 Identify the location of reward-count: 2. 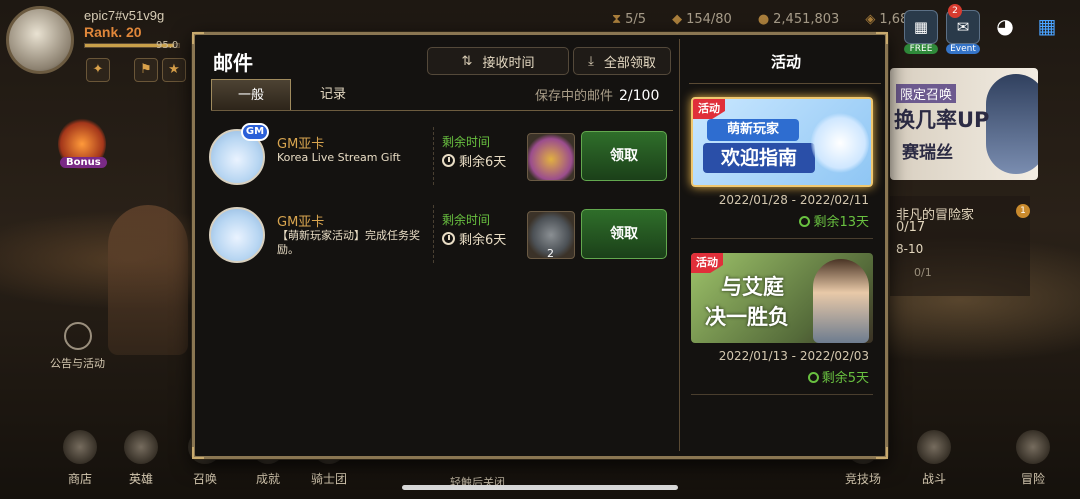
(550, 253).